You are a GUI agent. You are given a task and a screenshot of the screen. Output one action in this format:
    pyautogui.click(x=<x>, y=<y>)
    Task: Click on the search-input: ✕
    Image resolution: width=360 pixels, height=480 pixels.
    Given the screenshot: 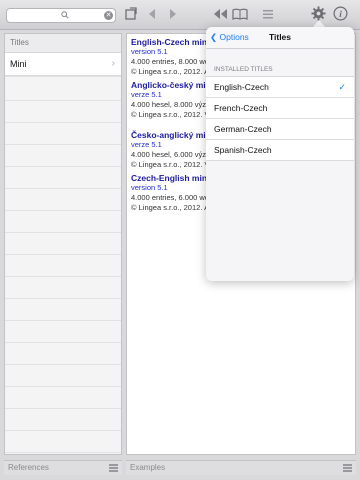 What is the action you would take?
    pyautogui.click(x=61, y=15)
    